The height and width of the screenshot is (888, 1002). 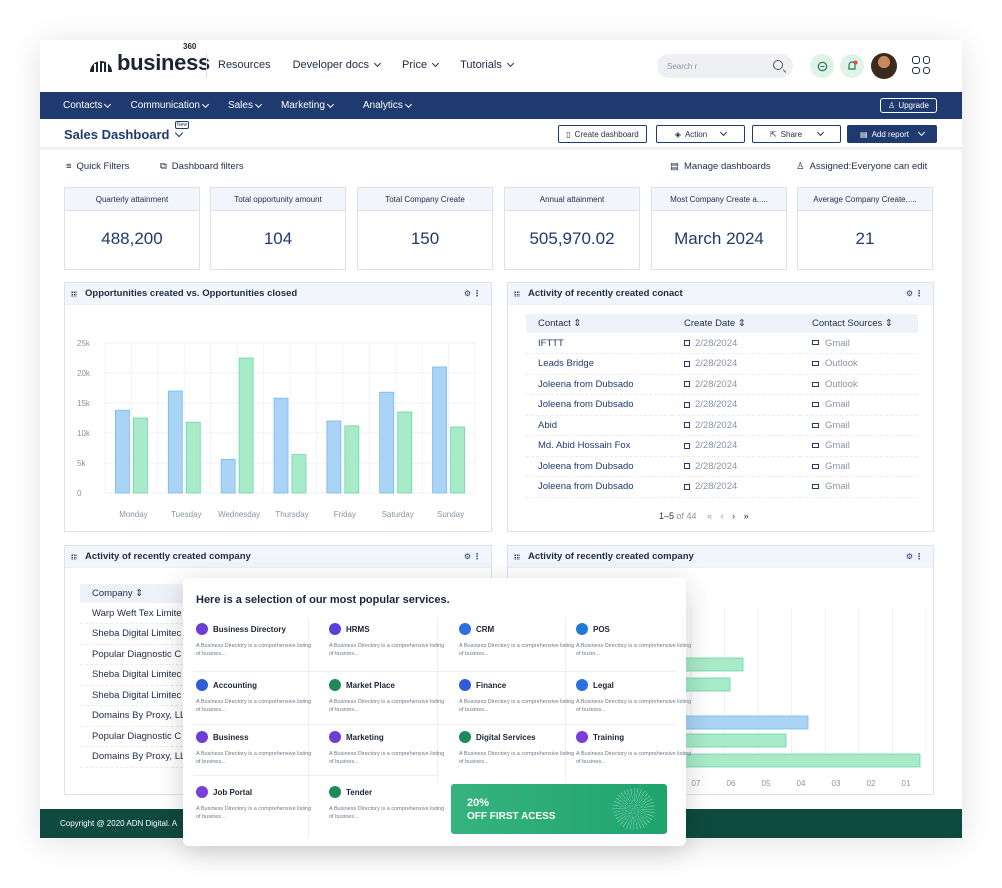 I want to click on kpi-card: Average Company Create..... 21, so click(x=865, y=228).